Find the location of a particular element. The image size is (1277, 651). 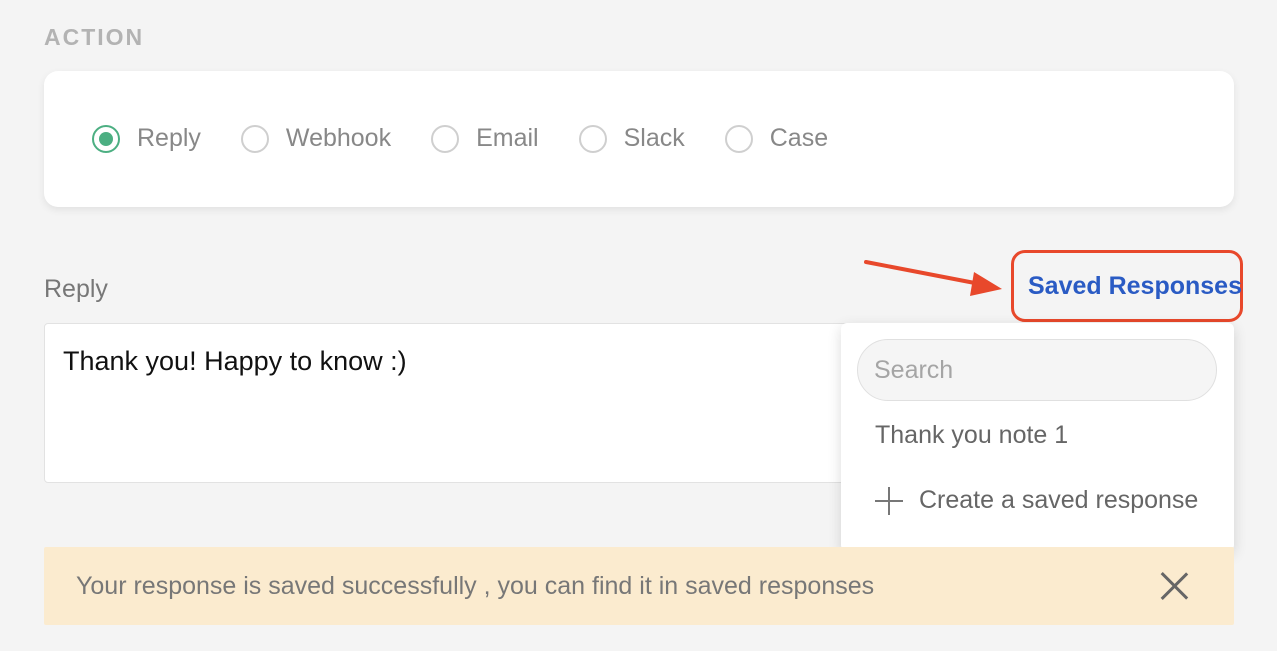

action-radio-group: Reply Webhook Email Slack Case is located at coordinates (480, 138).